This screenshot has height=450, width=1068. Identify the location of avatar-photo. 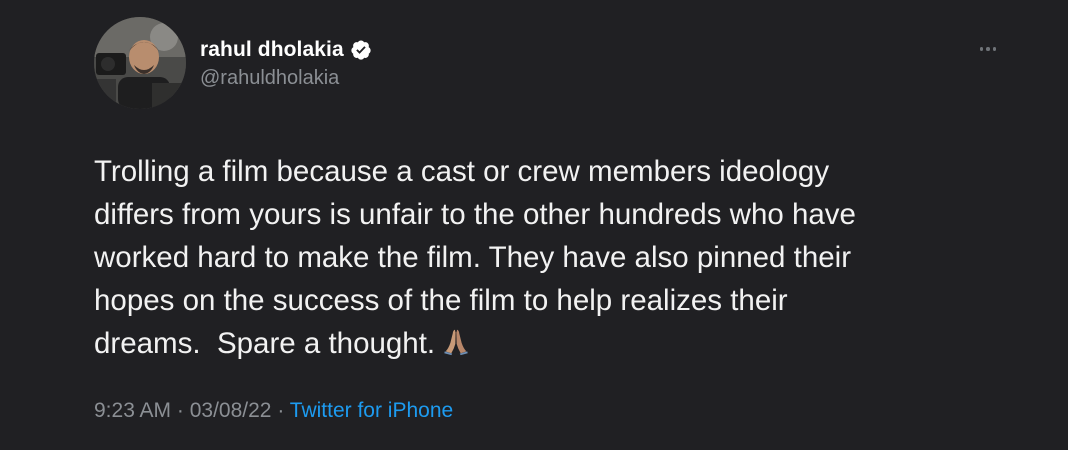
(140, 63).